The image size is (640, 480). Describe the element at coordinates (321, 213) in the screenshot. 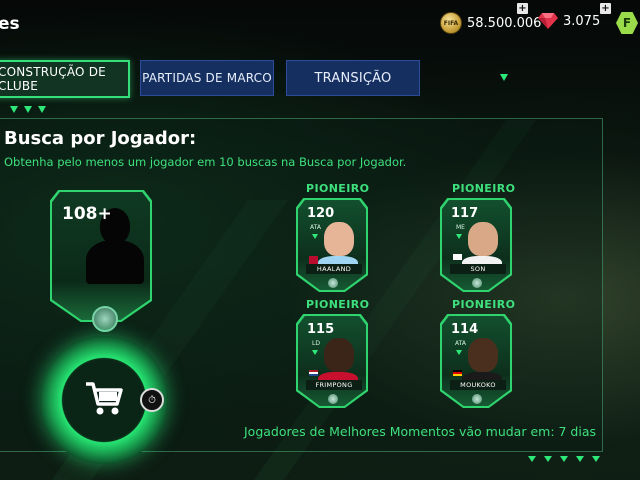

I see `player-rating: 120` at that location.